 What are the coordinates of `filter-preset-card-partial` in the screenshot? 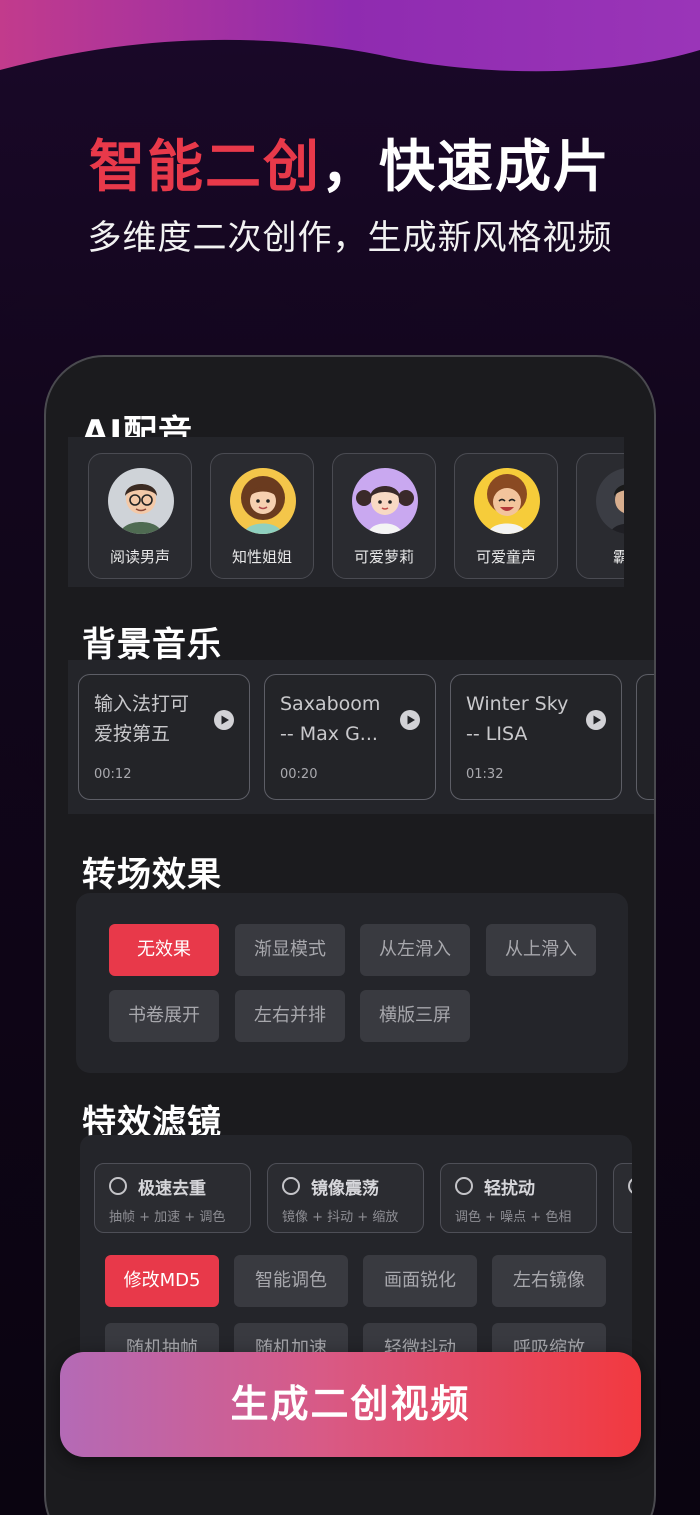 It's located at (622, 1198).